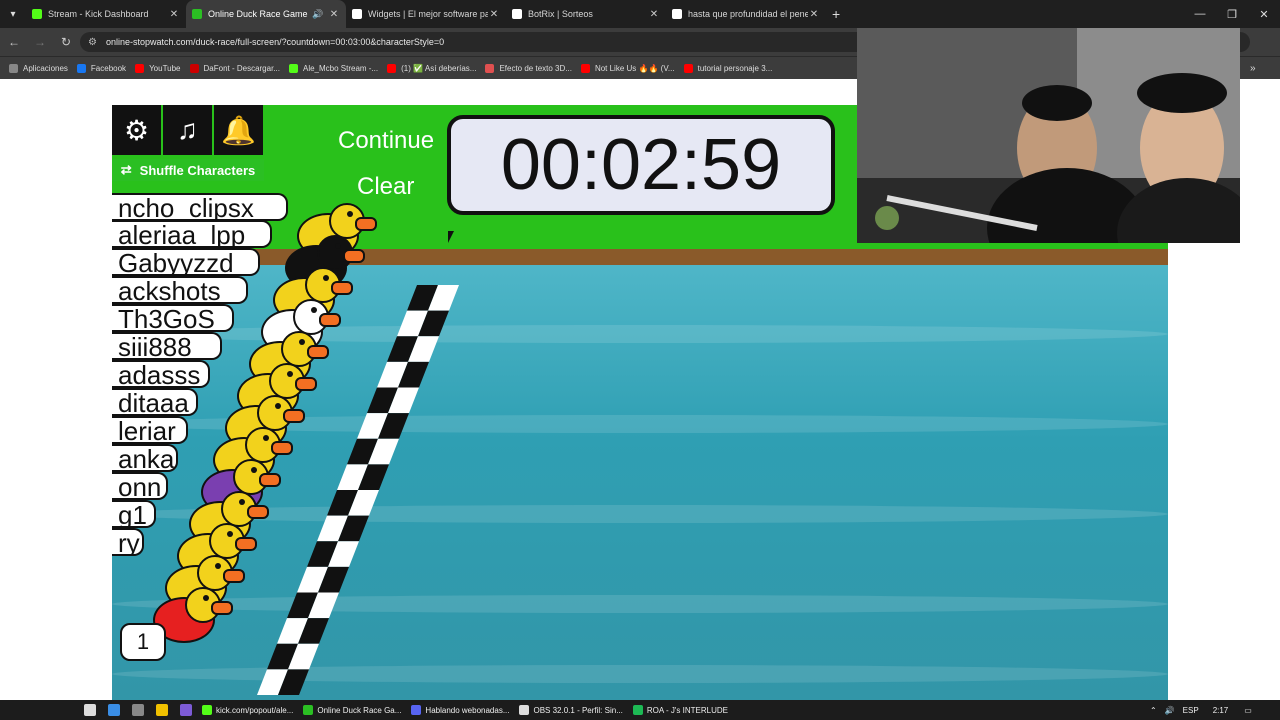 The height and width of the screenshot is (720, 1280). Describe the element at coordinates (746, 14) in the screenshot. I see `tab-4: hasta que profundidad el pene ✕` at that location.